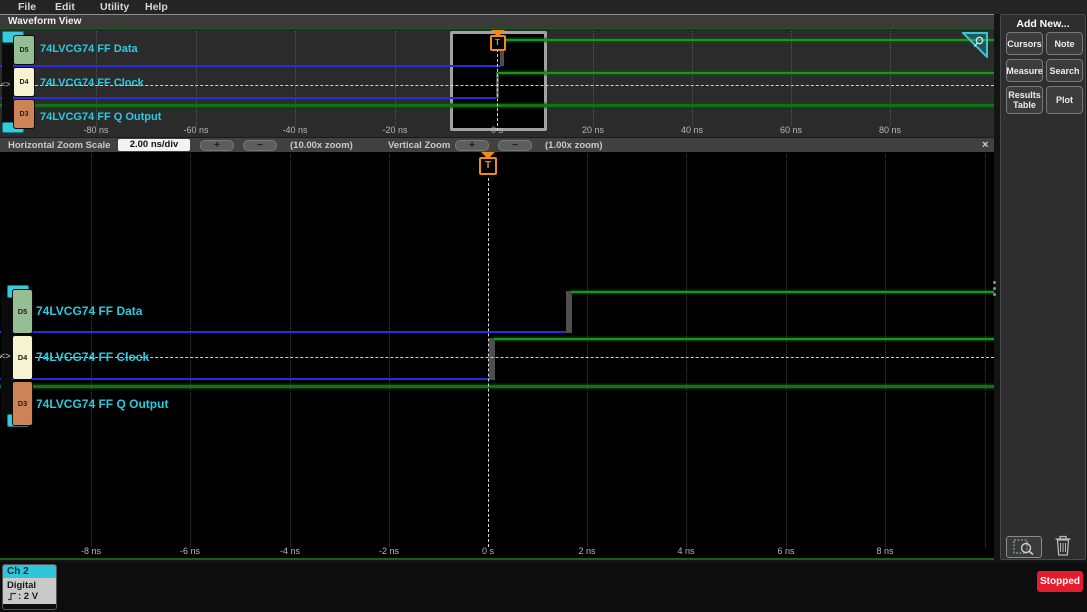  Describe the element at coordinates (744, 339) in the screenshot. I see `clock-high-segment` at that location.